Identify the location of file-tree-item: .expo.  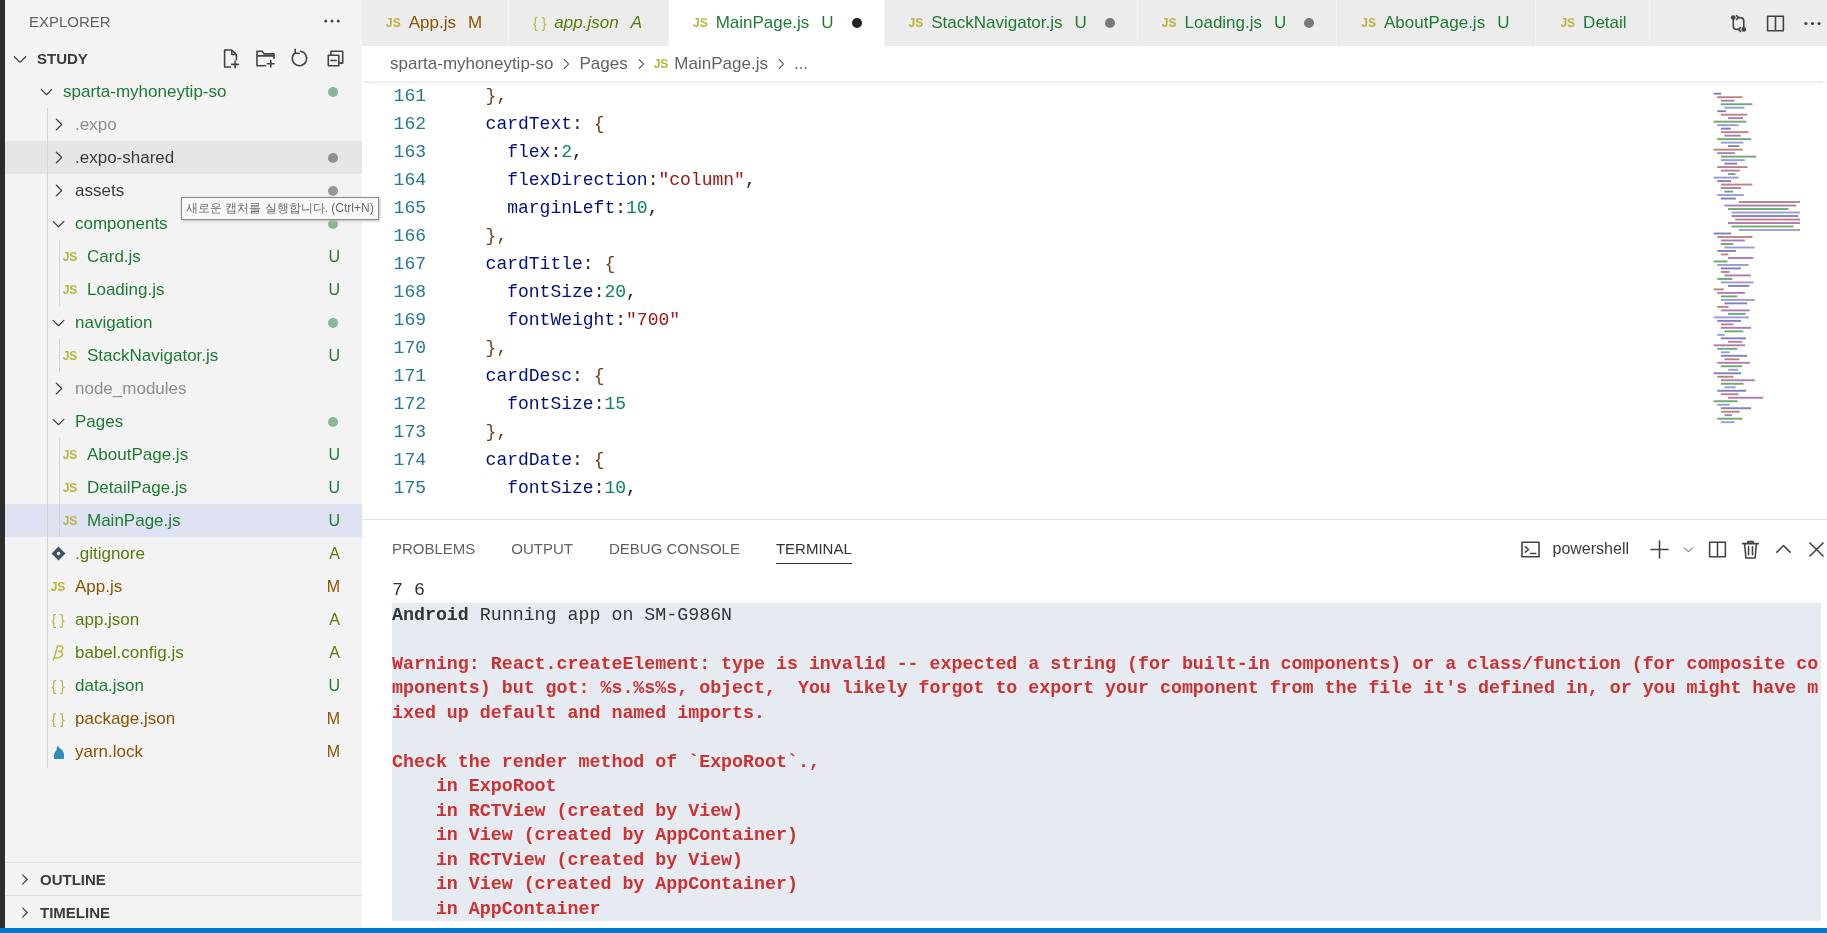
(183, 124).